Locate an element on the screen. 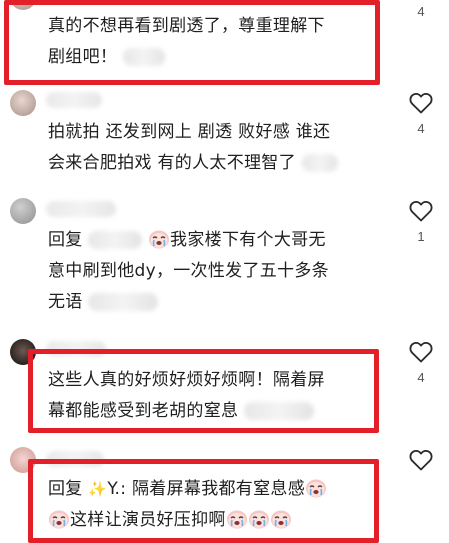 This screenshot has width=449, height=543. like-button: 1 is located at coordinates (421, 222).